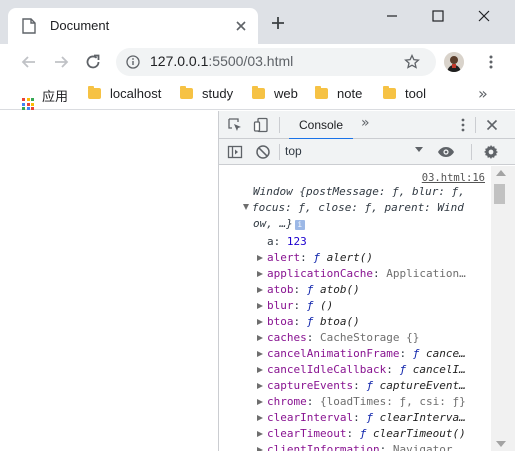 This screenshot has height=459, width=515. I want to click on property-row: clearTimeout: ƒ clearTimeout(), so click(373, 434).